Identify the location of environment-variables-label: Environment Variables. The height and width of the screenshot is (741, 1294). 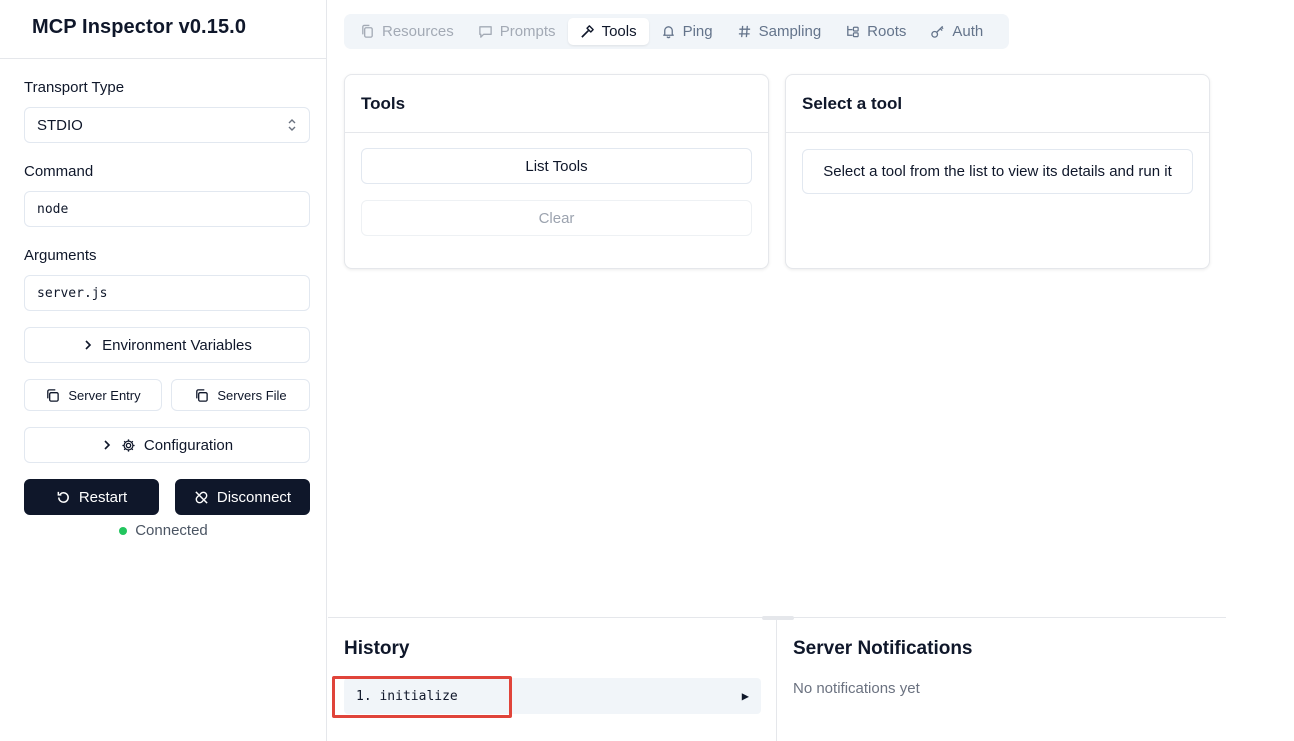
(177, 345).